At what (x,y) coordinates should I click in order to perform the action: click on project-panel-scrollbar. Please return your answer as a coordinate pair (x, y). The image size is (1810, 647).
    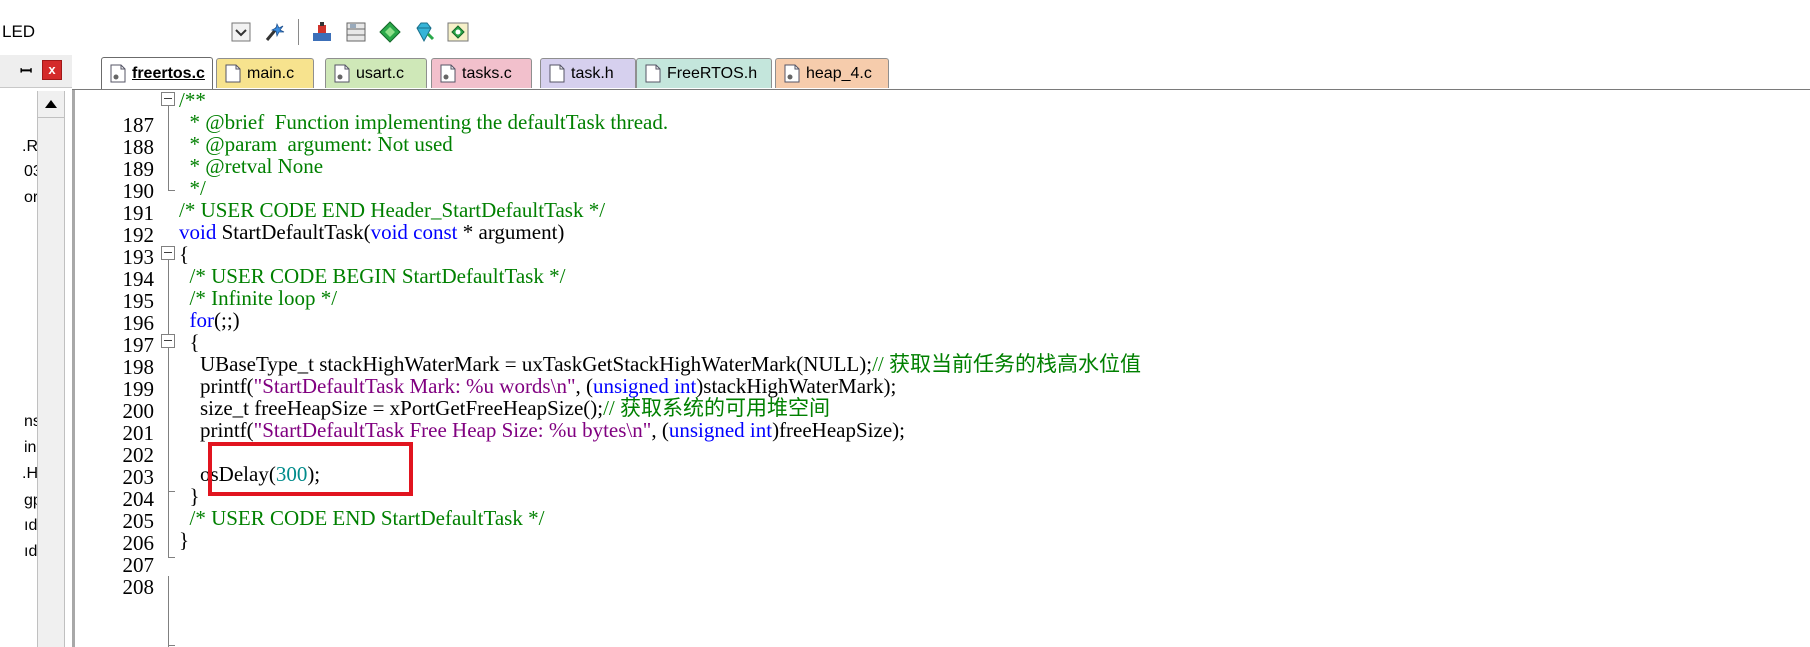
    Looking at the image, I should click on (51, 369).